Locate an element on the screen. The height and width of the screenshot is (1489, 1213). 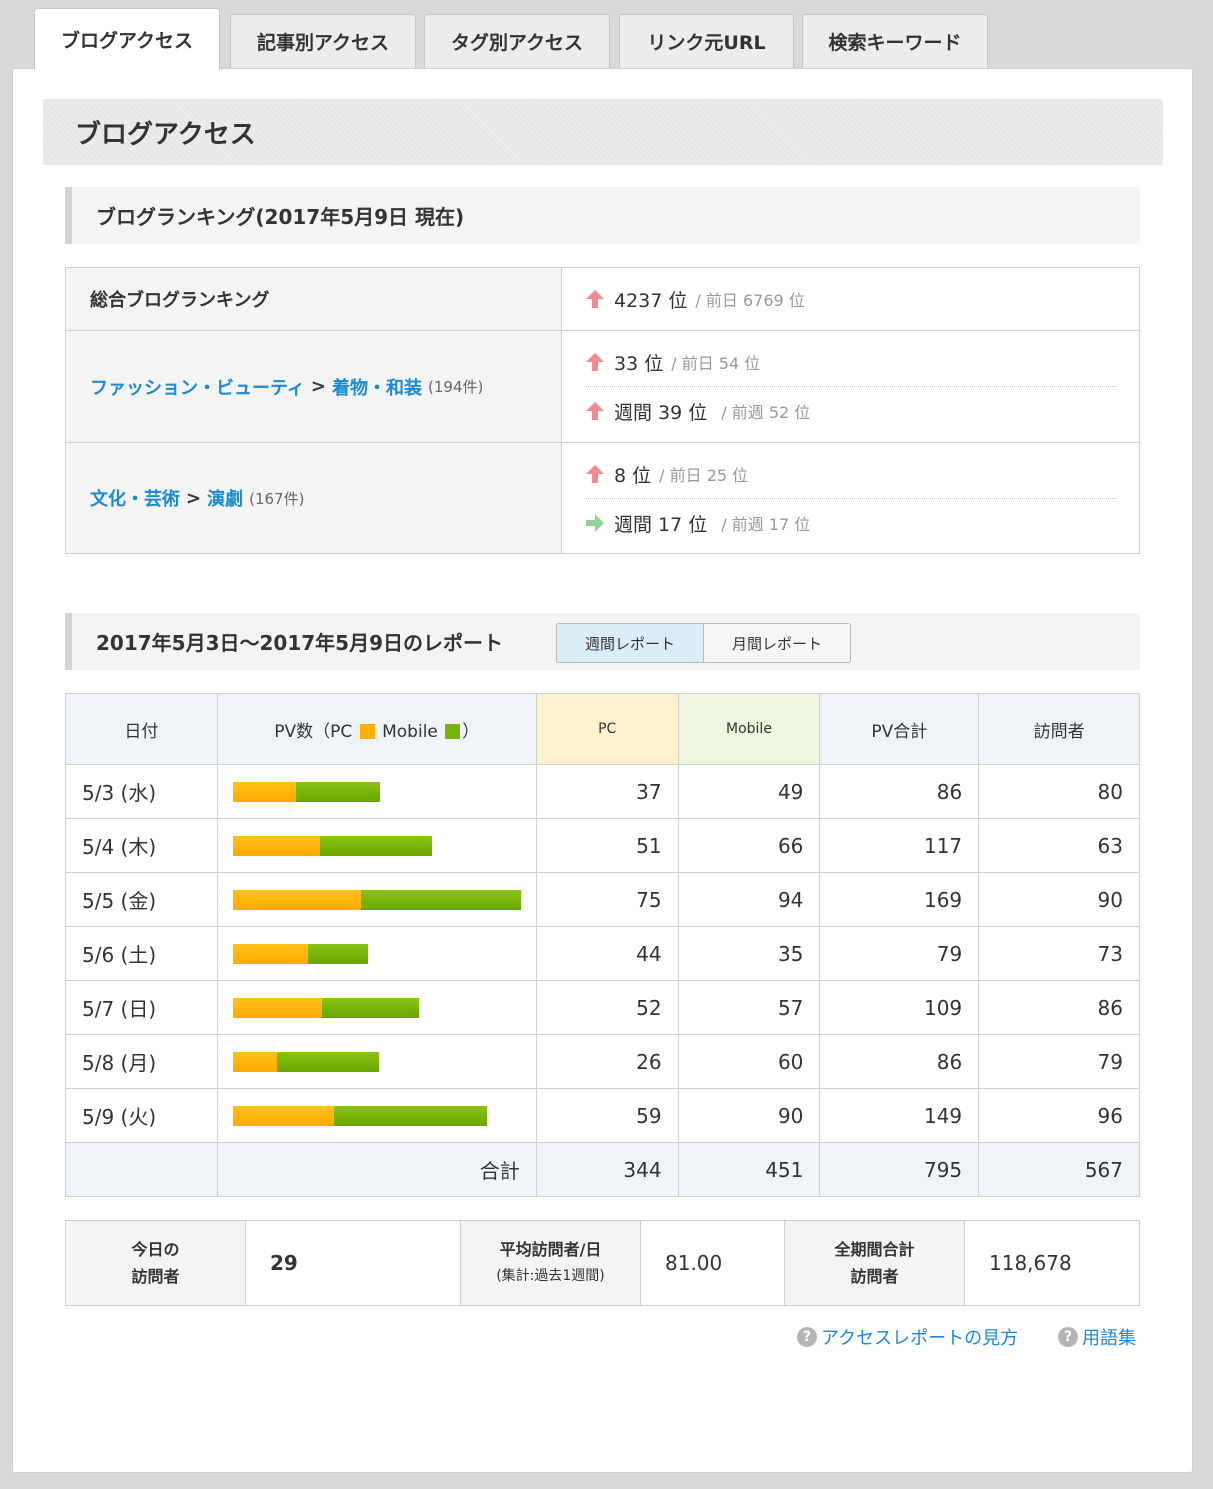
table-row: 5/7 (日) 52 57 109 86 is located at coordinates (602, 1007).